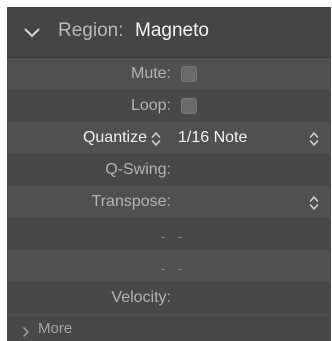 This screenshot has height=341, width=332. Describe the element at coordinates (169, 138) in the screenshot. I see `quantize-row: Quantize 1/16 Note` at that location.